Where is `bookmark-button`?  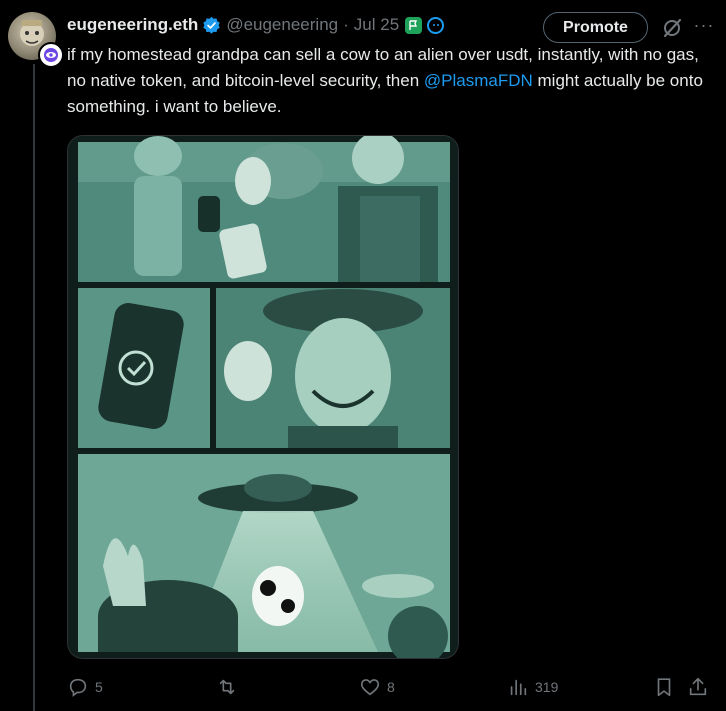
bookmark-button is located at coordinates (664, 687).